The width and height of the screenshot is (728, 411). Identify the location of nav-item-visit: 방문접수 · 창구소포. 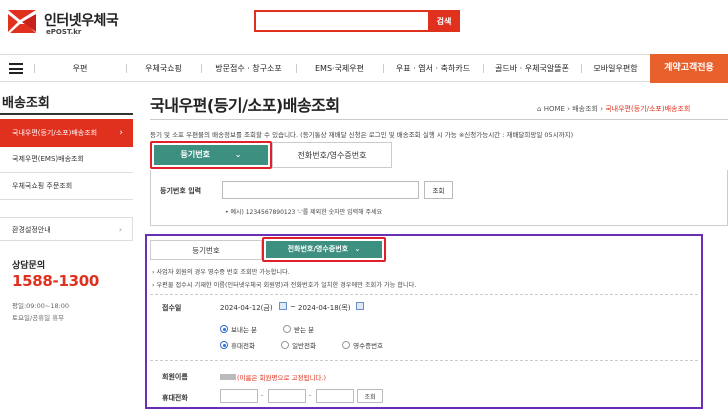
(248, 68).